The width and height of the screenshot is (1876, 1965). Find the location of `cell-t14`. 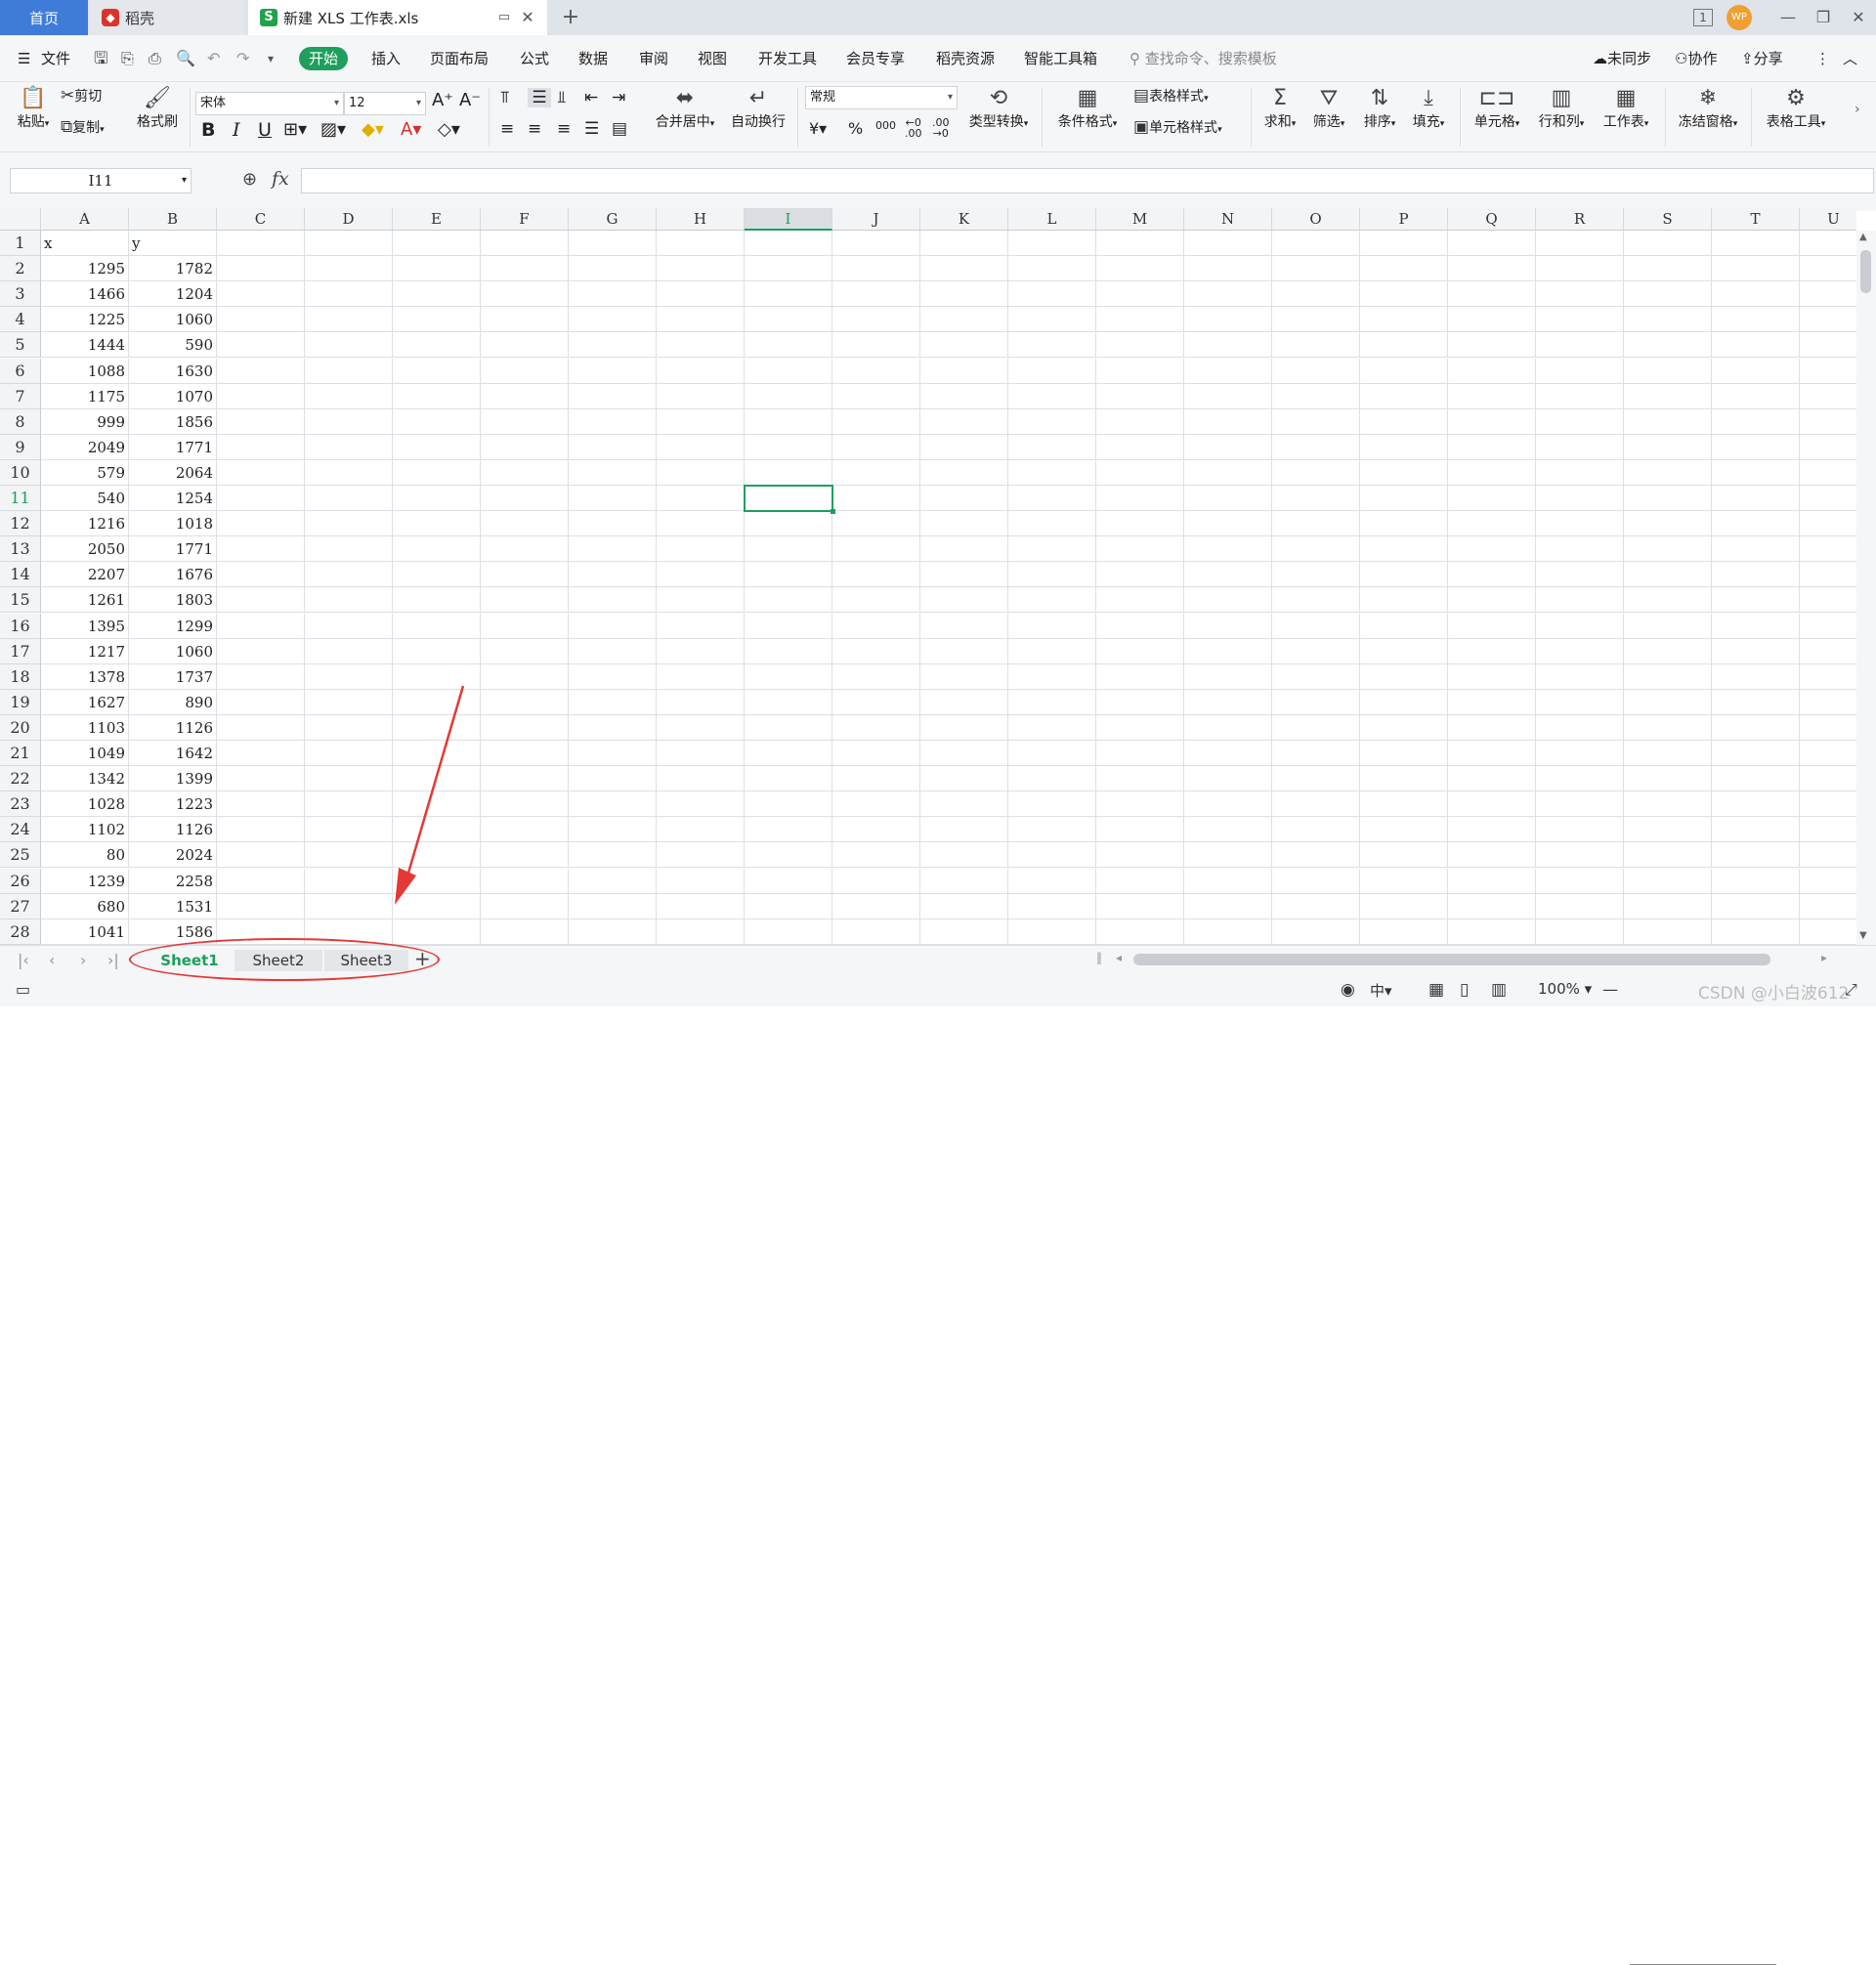

cell-t14 is located at coordinates (1756, 575).